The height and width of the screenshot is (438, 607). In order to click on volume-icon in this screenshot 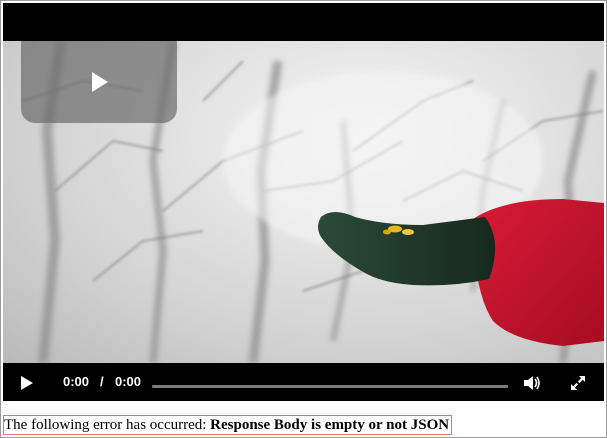, I will do `click(532, 383)`.